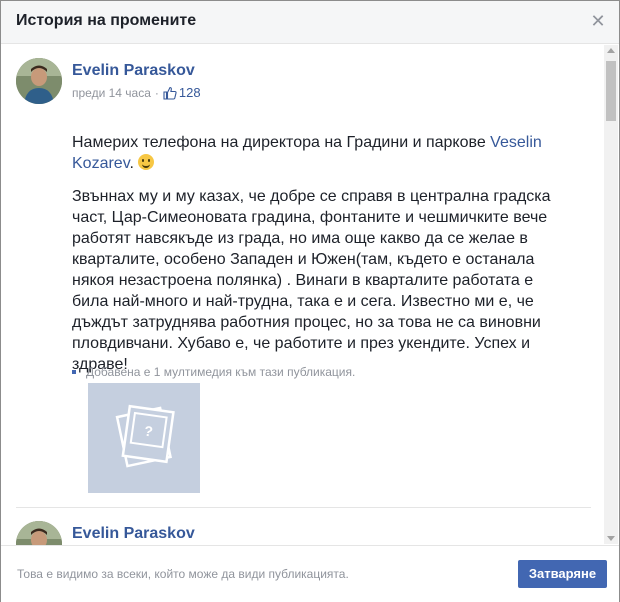 The width and height of the screenshot is (620, 602). What do you see at coordinates (303, 533) in the screenshot?
I see `history-entry: Evelin Paraskov` at bounding box center [303, 533].